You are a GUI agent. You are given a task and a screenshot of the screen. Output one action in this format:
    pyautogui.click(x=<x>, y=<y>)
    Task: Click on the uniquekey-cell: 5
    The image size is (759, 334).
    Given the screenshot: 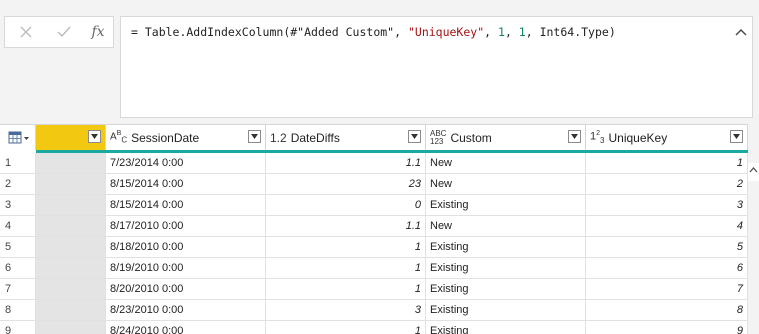 What is the action you would take?
    pyautogui.click(x=667, y=247)
    